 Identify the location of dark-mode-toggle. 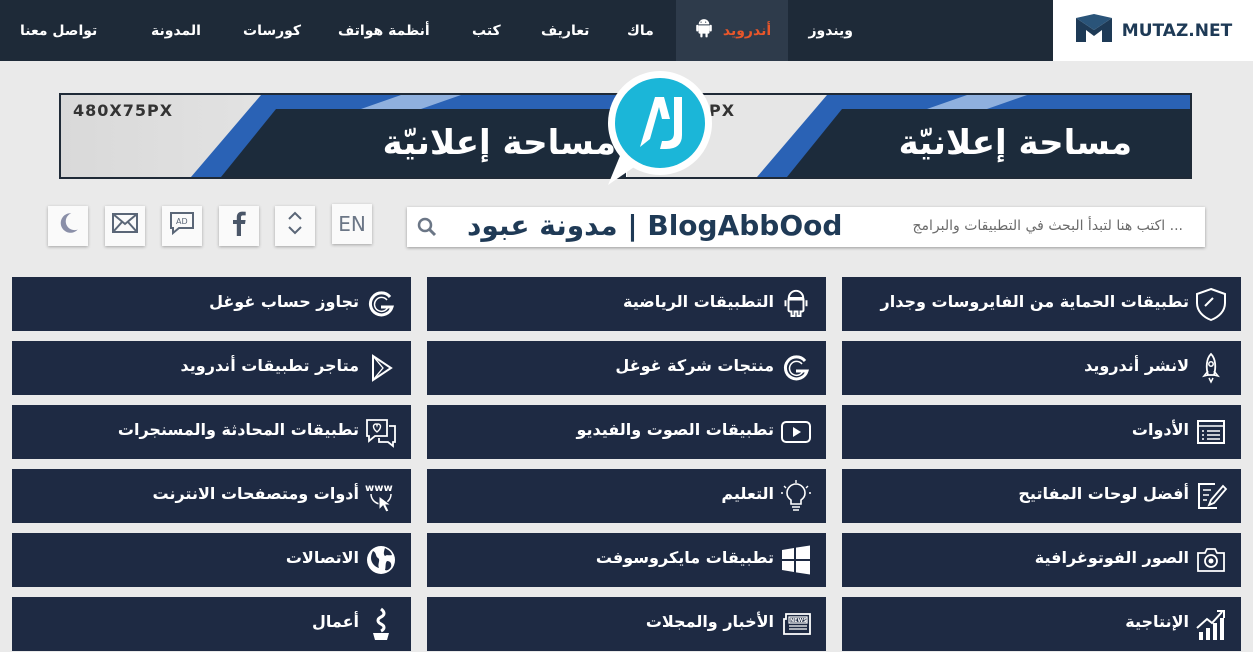
(68, 226).